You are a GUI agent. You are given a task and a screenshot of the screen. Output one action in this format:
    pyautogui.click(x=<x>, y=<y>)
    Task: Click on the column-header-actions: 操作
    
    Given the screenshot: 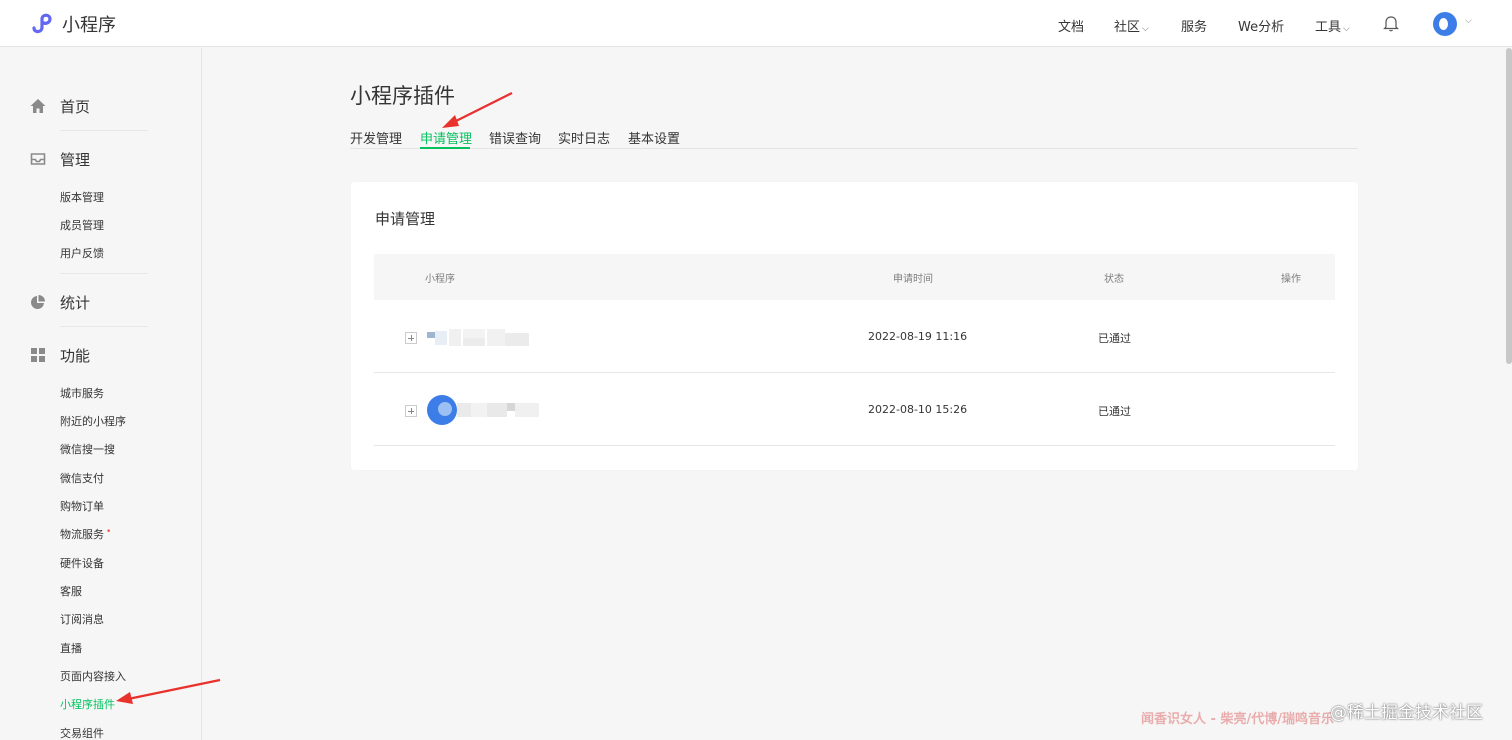 What is the action you would take?
    pyautogui.click(x=1291, y=279)
    